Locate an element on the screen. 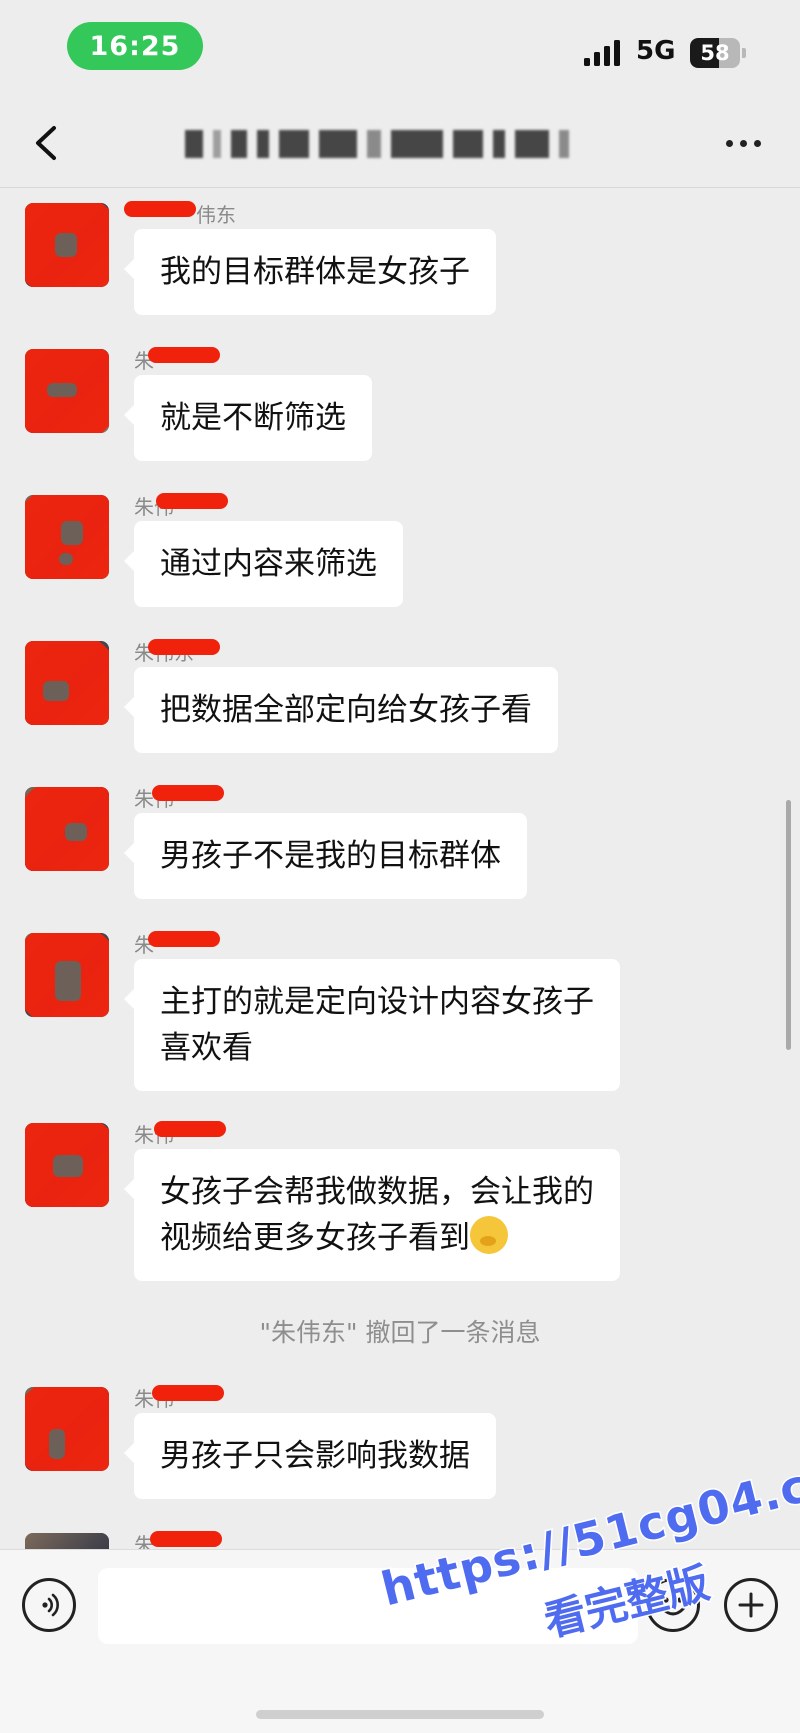  status-time: 16:25 is located at coordinates (135, 46).